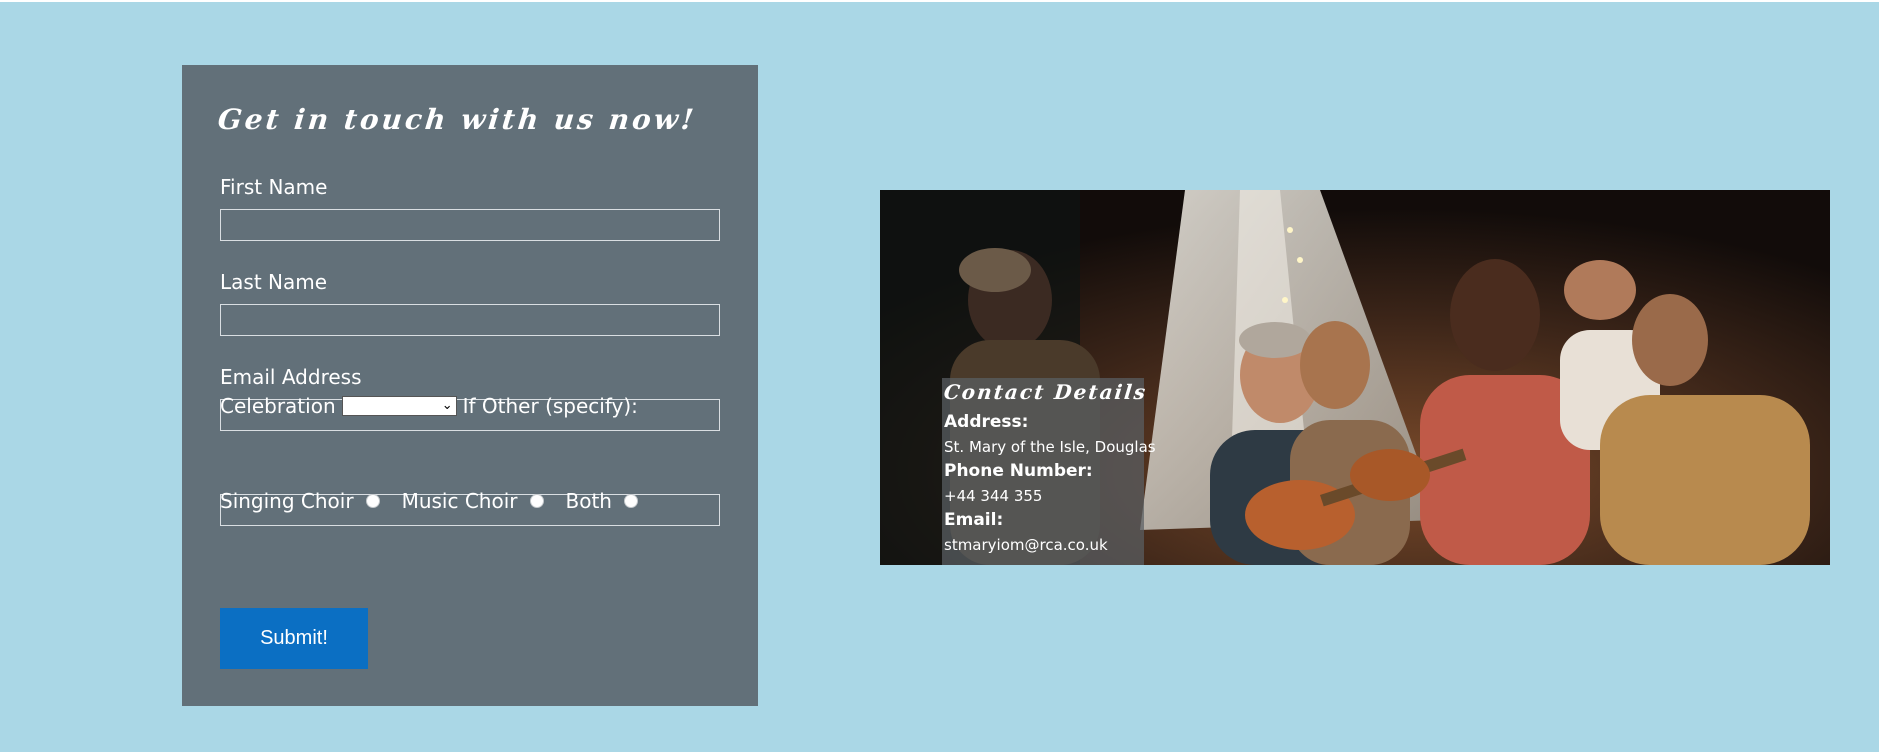 The image size is (1879, 752). I want to click on chevron-down-icon: ⌄, so click(447, 405).